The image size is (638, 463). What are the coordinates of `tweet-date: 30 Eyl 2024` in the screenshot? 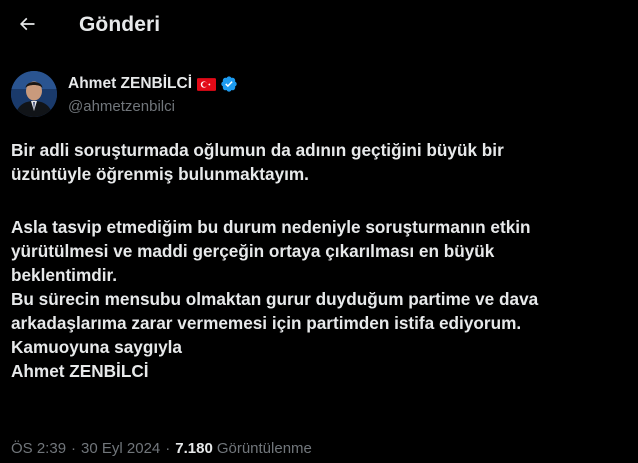 It's located at (120, 448).